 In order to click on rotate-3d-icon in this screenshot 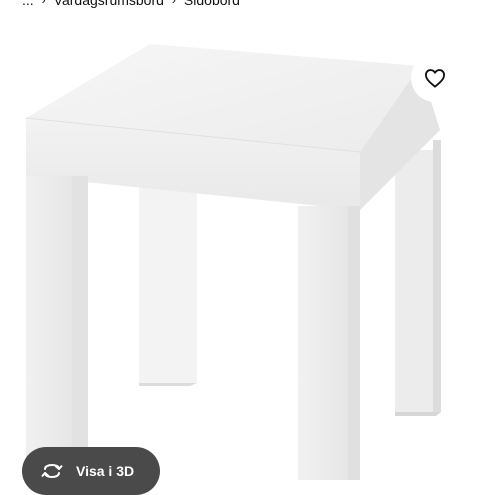, I will do `click(52, 471)`.